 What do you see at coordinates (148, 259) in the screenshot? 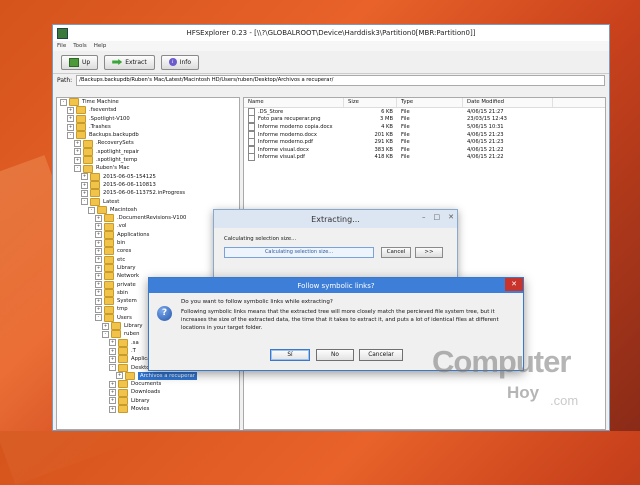
I see `tree-item: + etc` at bounding box center [148, 259].